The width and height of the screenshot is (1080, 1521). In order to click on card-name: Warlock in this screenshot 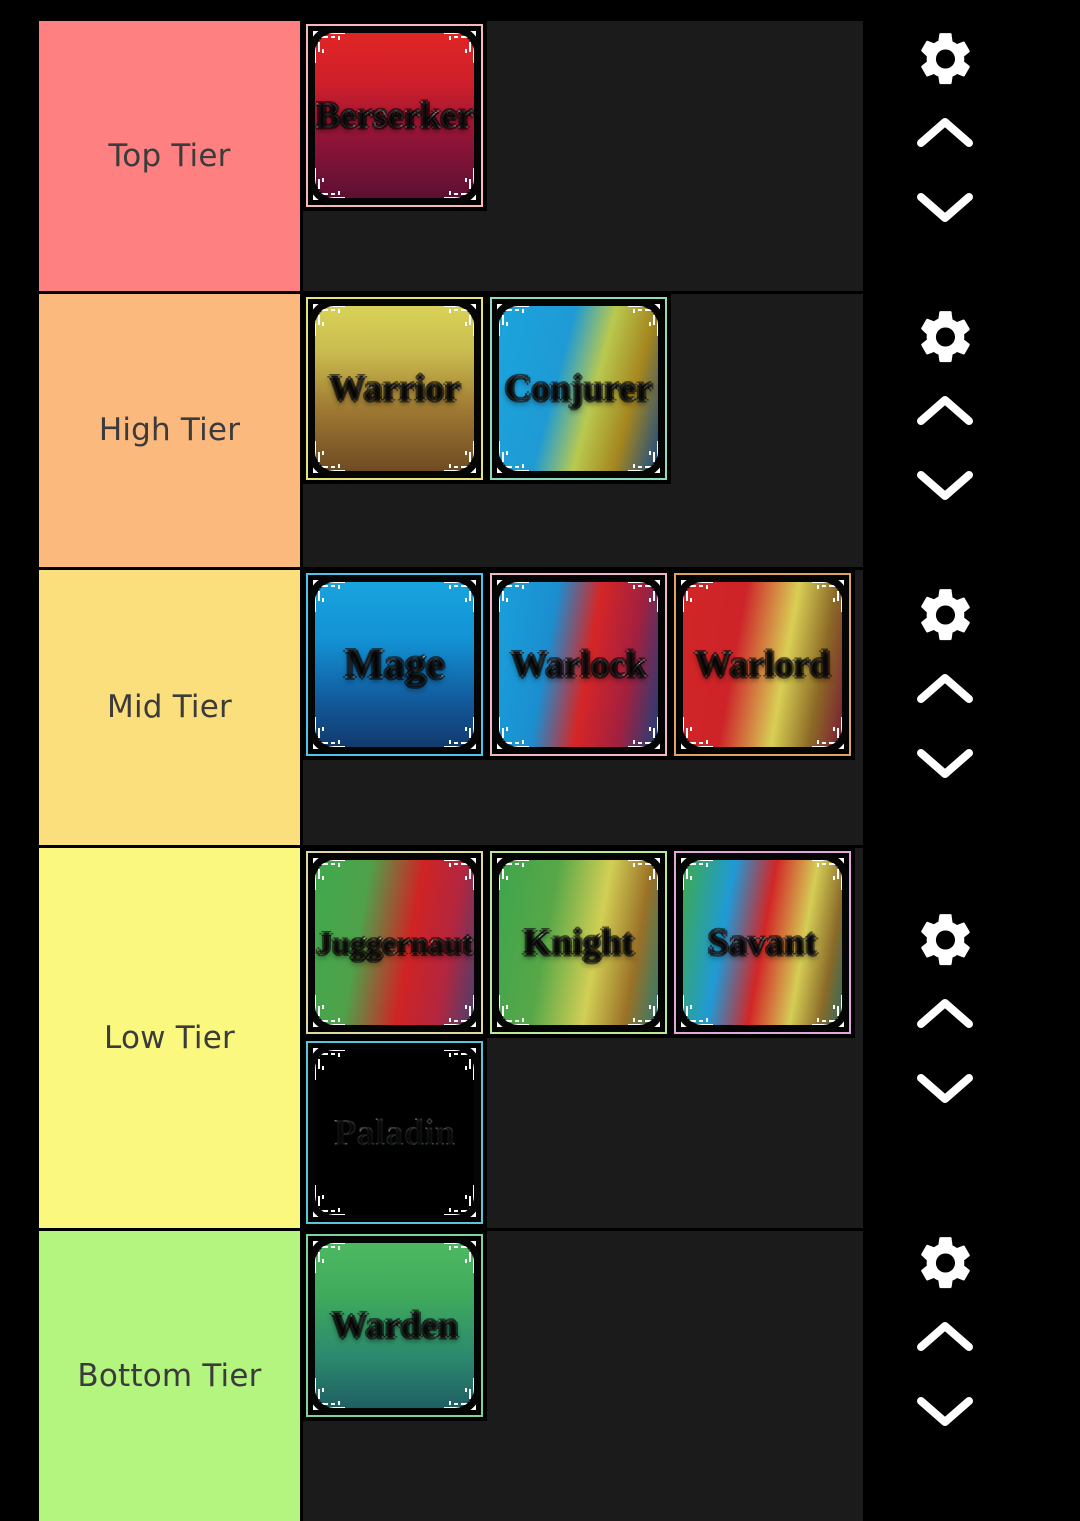, I will do `click(578, 664)`.